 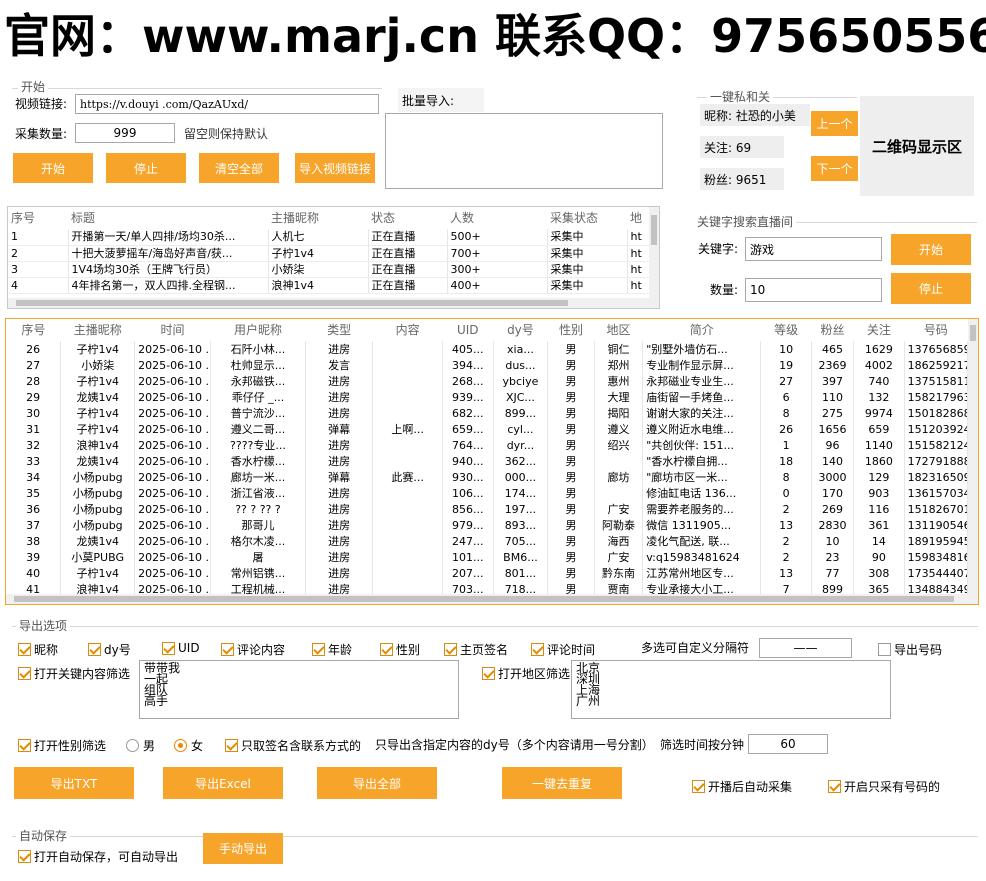 What do you see at coordinates (338, 330) in the screenshot?
I see `col-type: 类型` at bounding box center [338, 330].